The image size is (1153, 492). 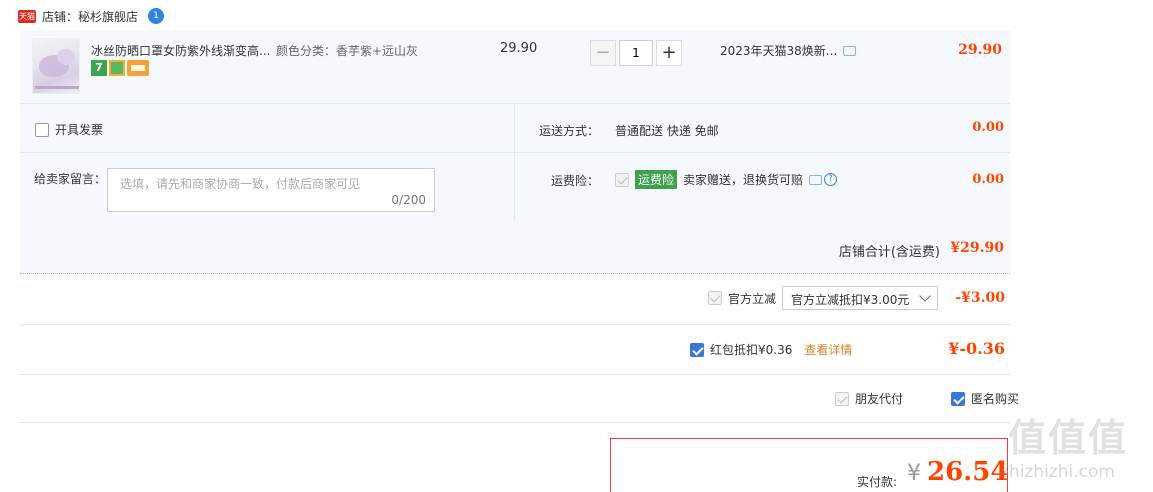 I want to click on view-details-link: 查看详情, so click(x=828, y=349).